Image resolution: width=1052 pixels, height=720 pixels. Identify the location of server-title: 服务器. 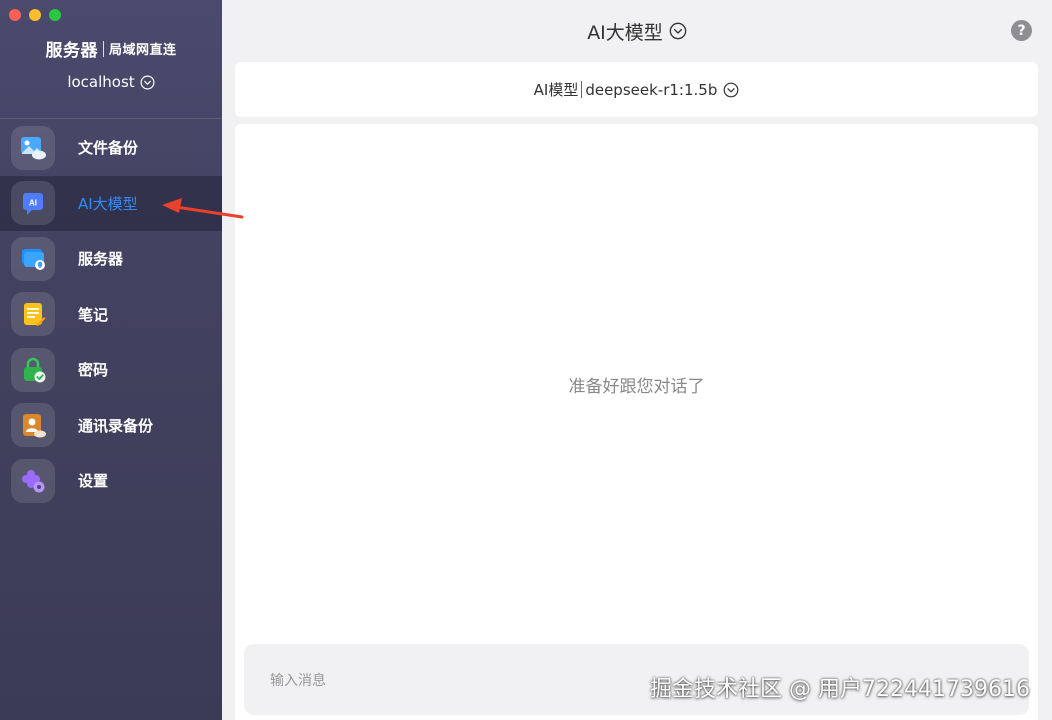
(71, 51).